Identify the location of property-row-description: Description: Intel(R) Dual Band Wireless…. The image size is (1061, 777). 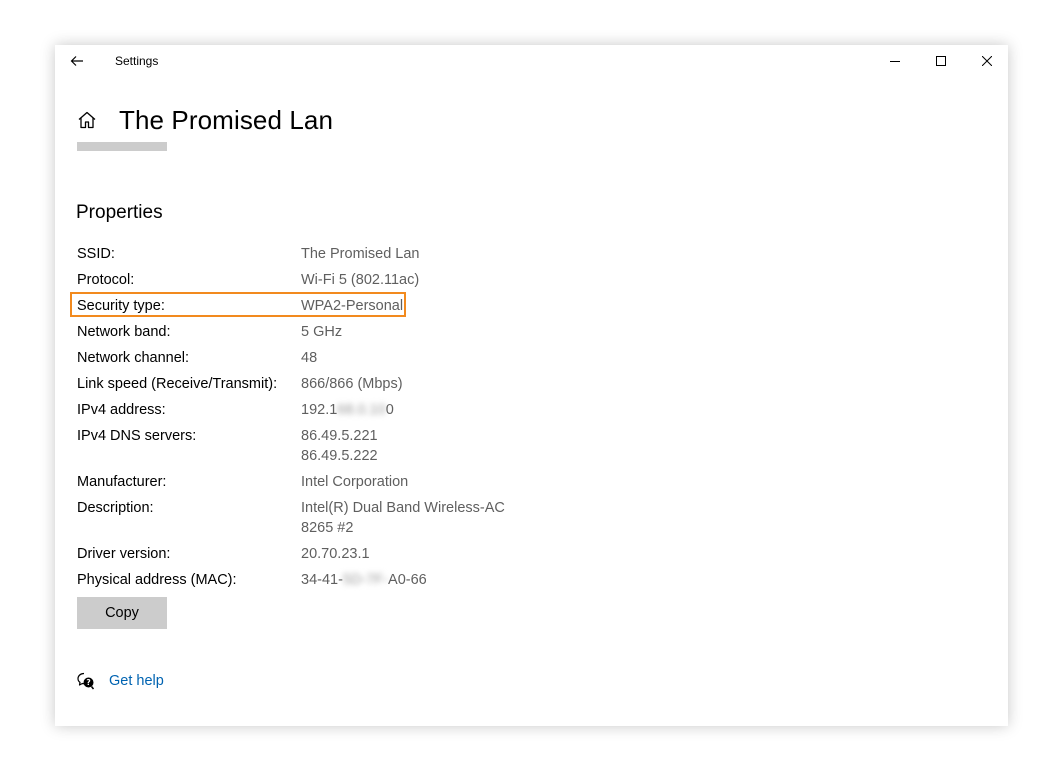
(291, 518).